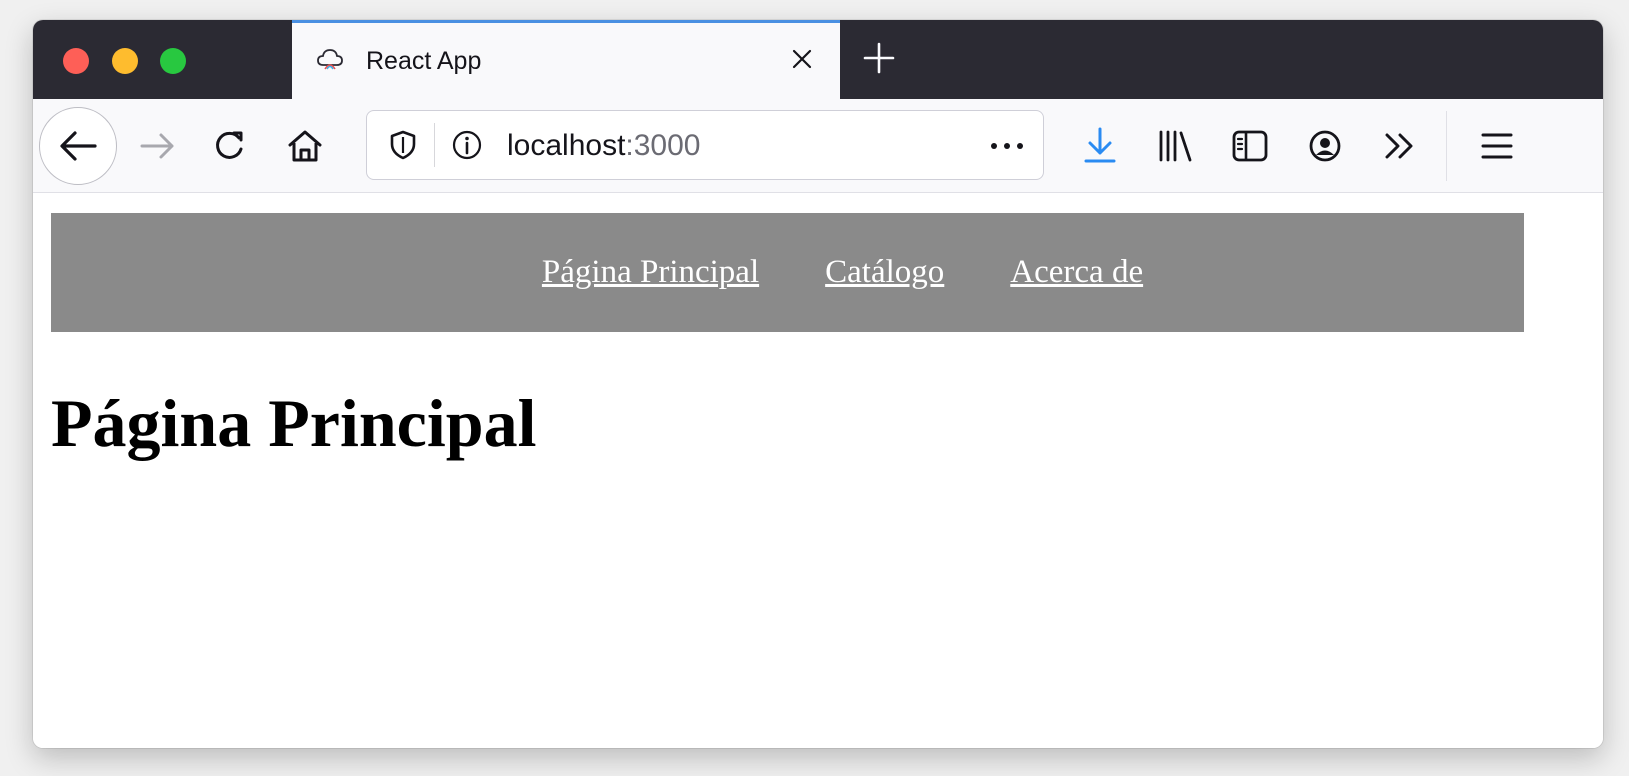 The width and height of the screenshot is (1629, 776). I want to click on hamburger-menu-icon, so click(1497, 146).